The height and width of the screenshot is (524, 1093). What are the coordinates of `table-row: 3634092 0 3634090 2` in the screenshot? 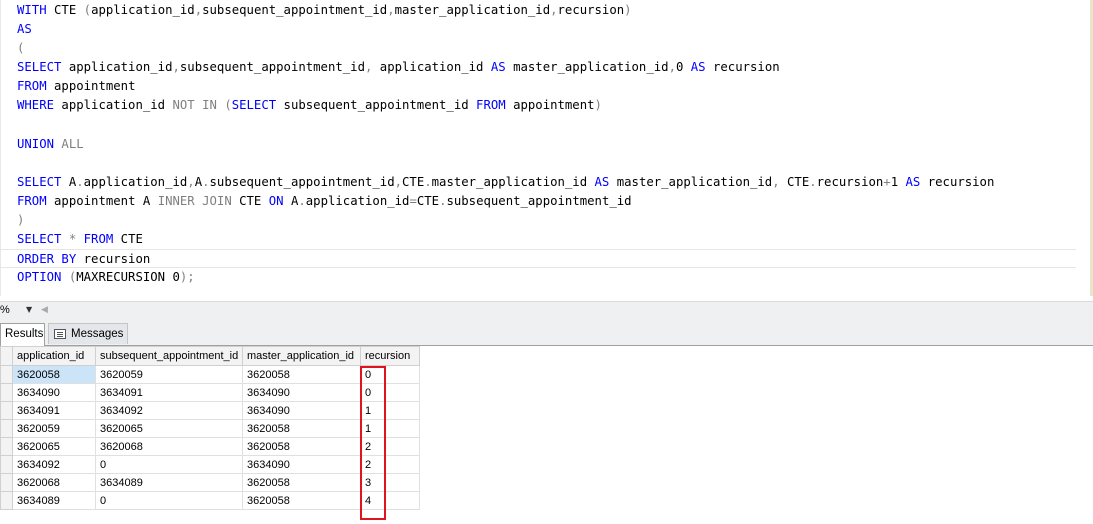 It's located at (210, 464).